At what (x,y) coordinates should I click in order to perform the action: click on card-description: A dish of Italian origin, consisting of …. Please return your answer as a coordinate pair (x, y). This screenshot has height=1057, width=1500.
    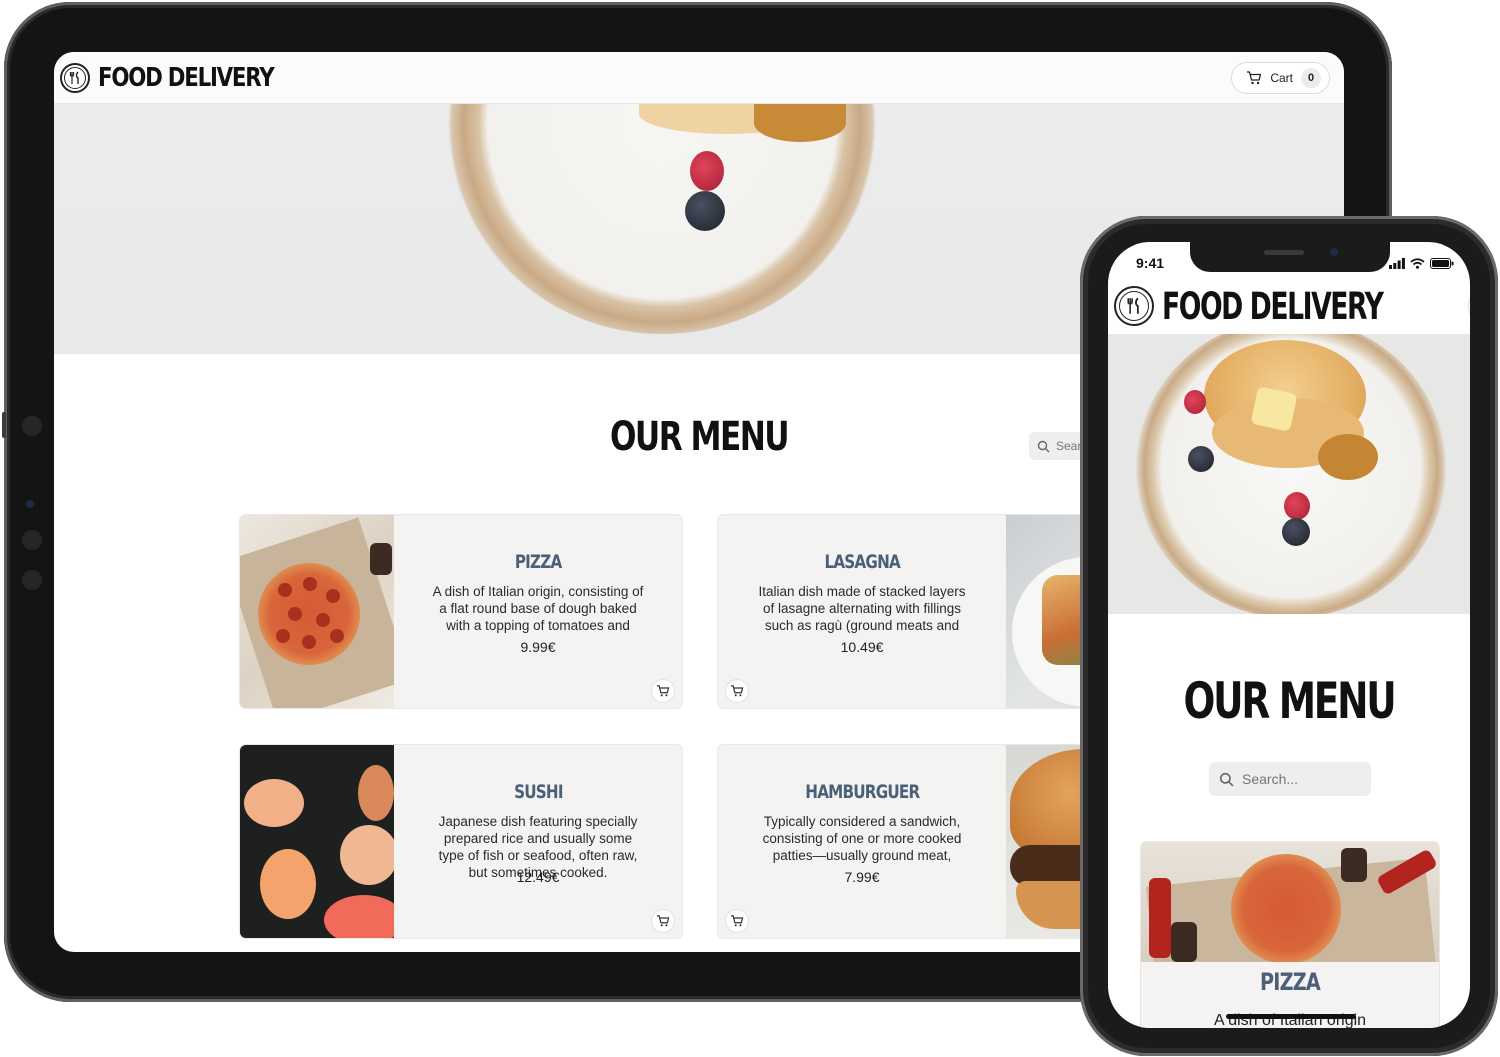
    Looking at the image, I should click on (538, 608).